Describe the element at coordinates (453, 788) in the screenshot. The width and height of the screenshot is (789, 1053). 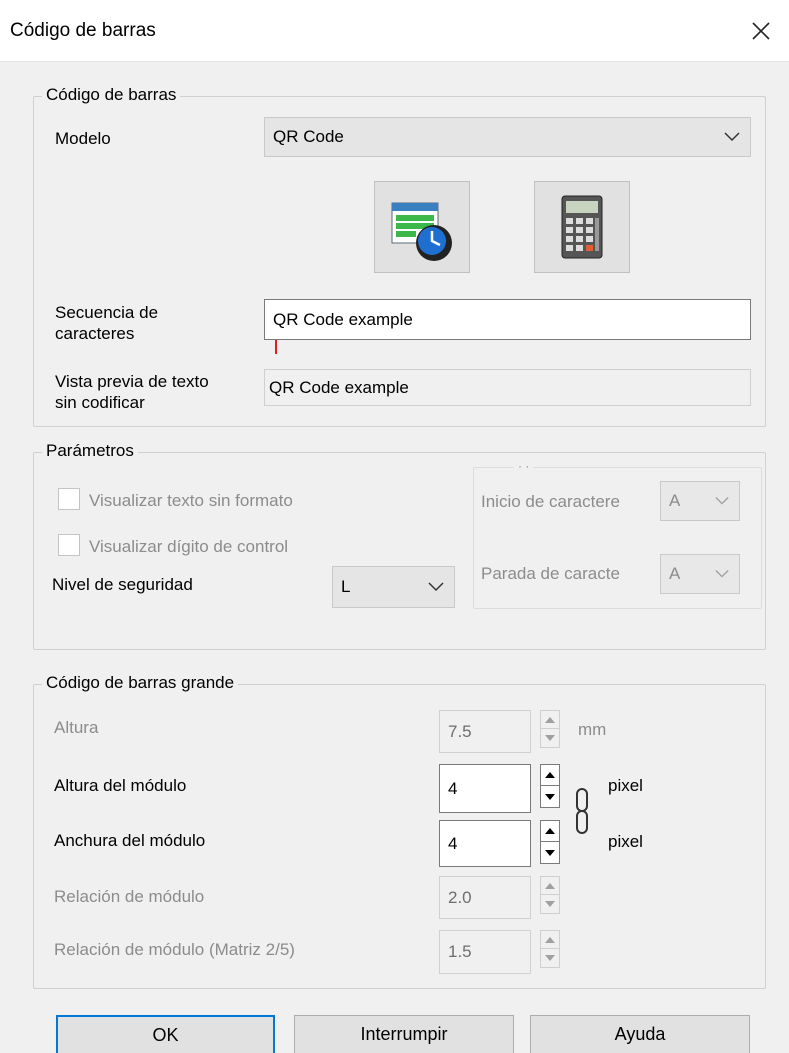
I see `module-height-value: 4` at that location.